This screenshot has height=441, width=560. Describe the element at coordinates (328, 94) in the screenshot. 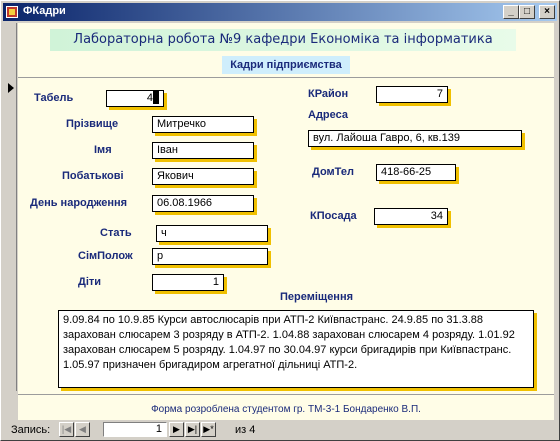

I see `krajon-label: КРайон` at that location.